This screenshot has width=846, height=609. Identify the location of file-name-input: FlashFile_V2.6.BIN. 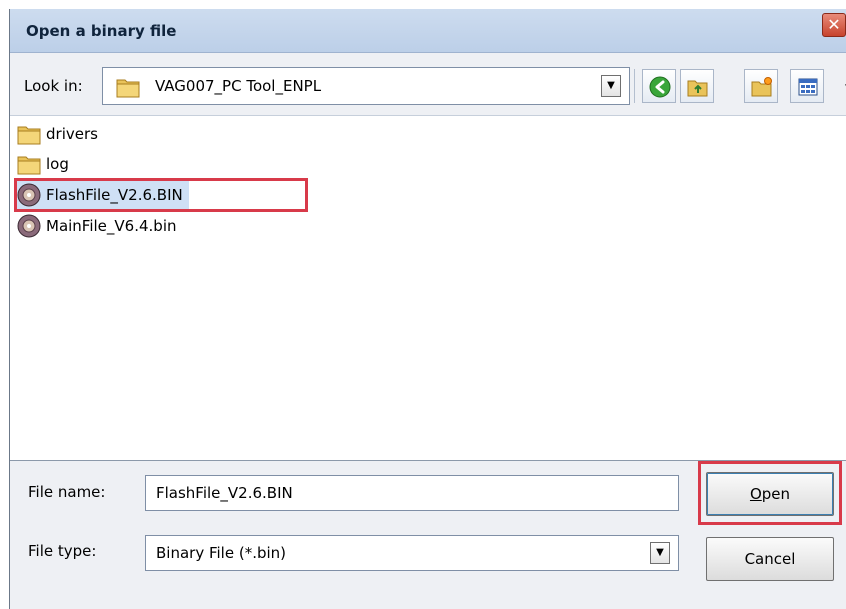
(412, 493).